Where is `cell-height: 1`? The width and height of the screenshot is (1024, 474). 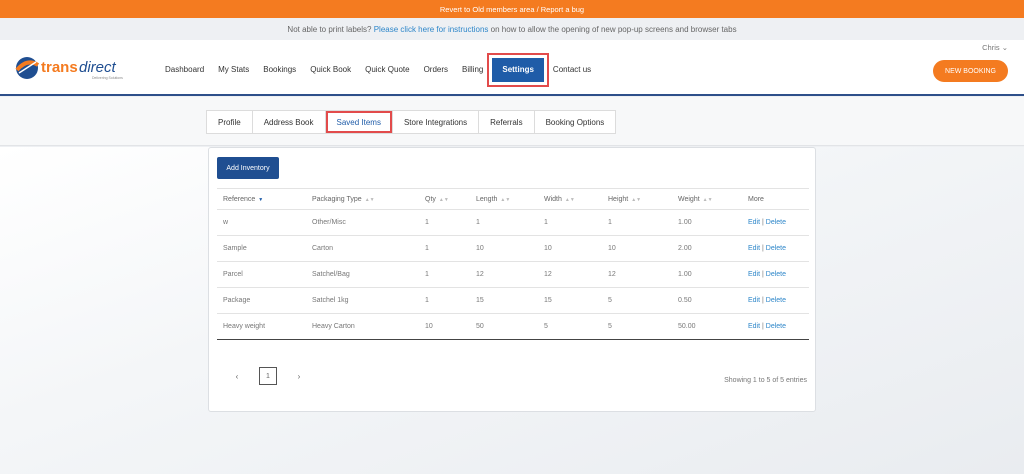 cell-height: 1 is located at coordinates (610, 222).